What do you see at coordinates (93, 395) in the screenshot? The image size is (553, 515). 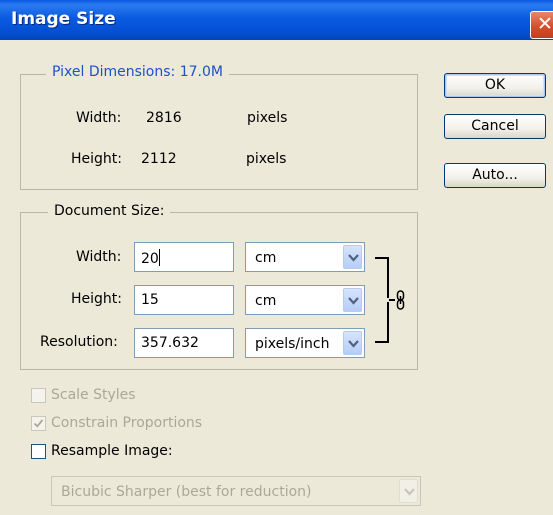 I see `scale-styles-label: Scale Styles` at bounding box center [93, 395].